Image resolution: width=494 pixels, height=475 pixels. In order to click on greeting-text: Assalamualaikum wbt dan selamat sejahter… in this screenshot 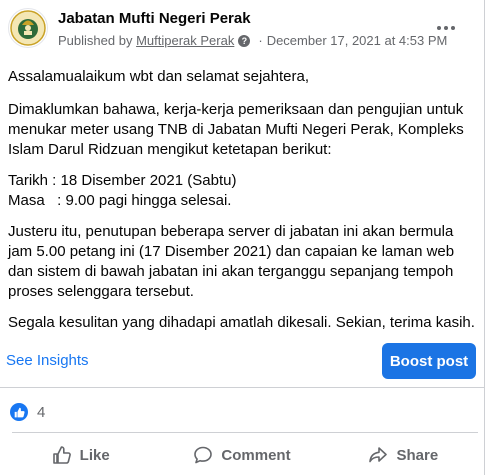, I will do `click(158, 76)`.